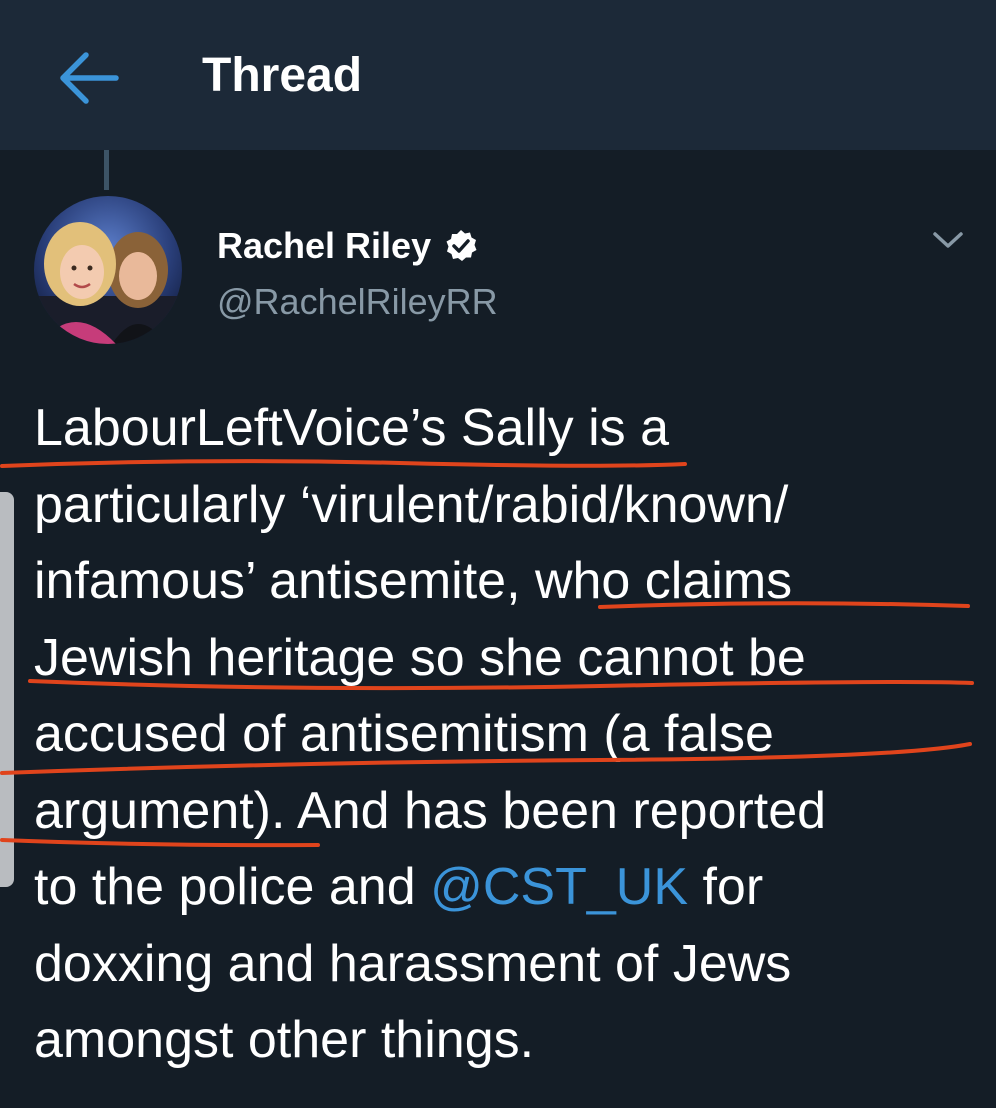 This screenshot has width=996, height=1108. What do you see at coordinates (498, 75) in the screenshot?
I see `app-header: Thread` at bounding box center [498, 75].